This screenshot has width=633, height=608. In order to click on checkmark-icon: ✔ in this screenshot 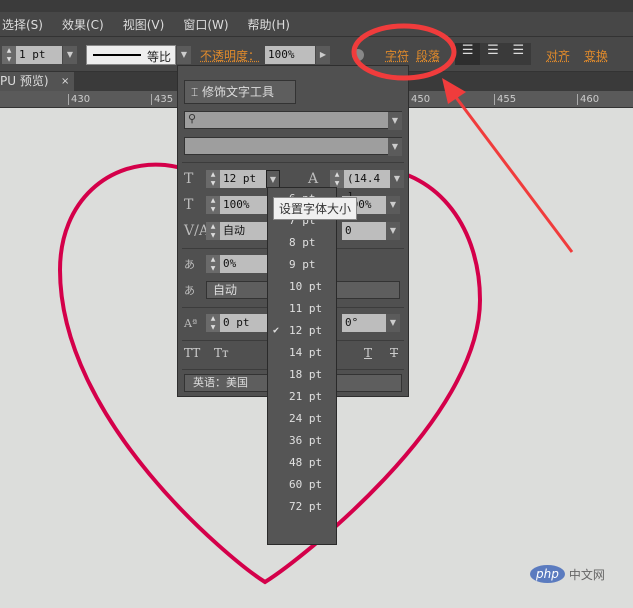, I will do `click(276, 330)`.